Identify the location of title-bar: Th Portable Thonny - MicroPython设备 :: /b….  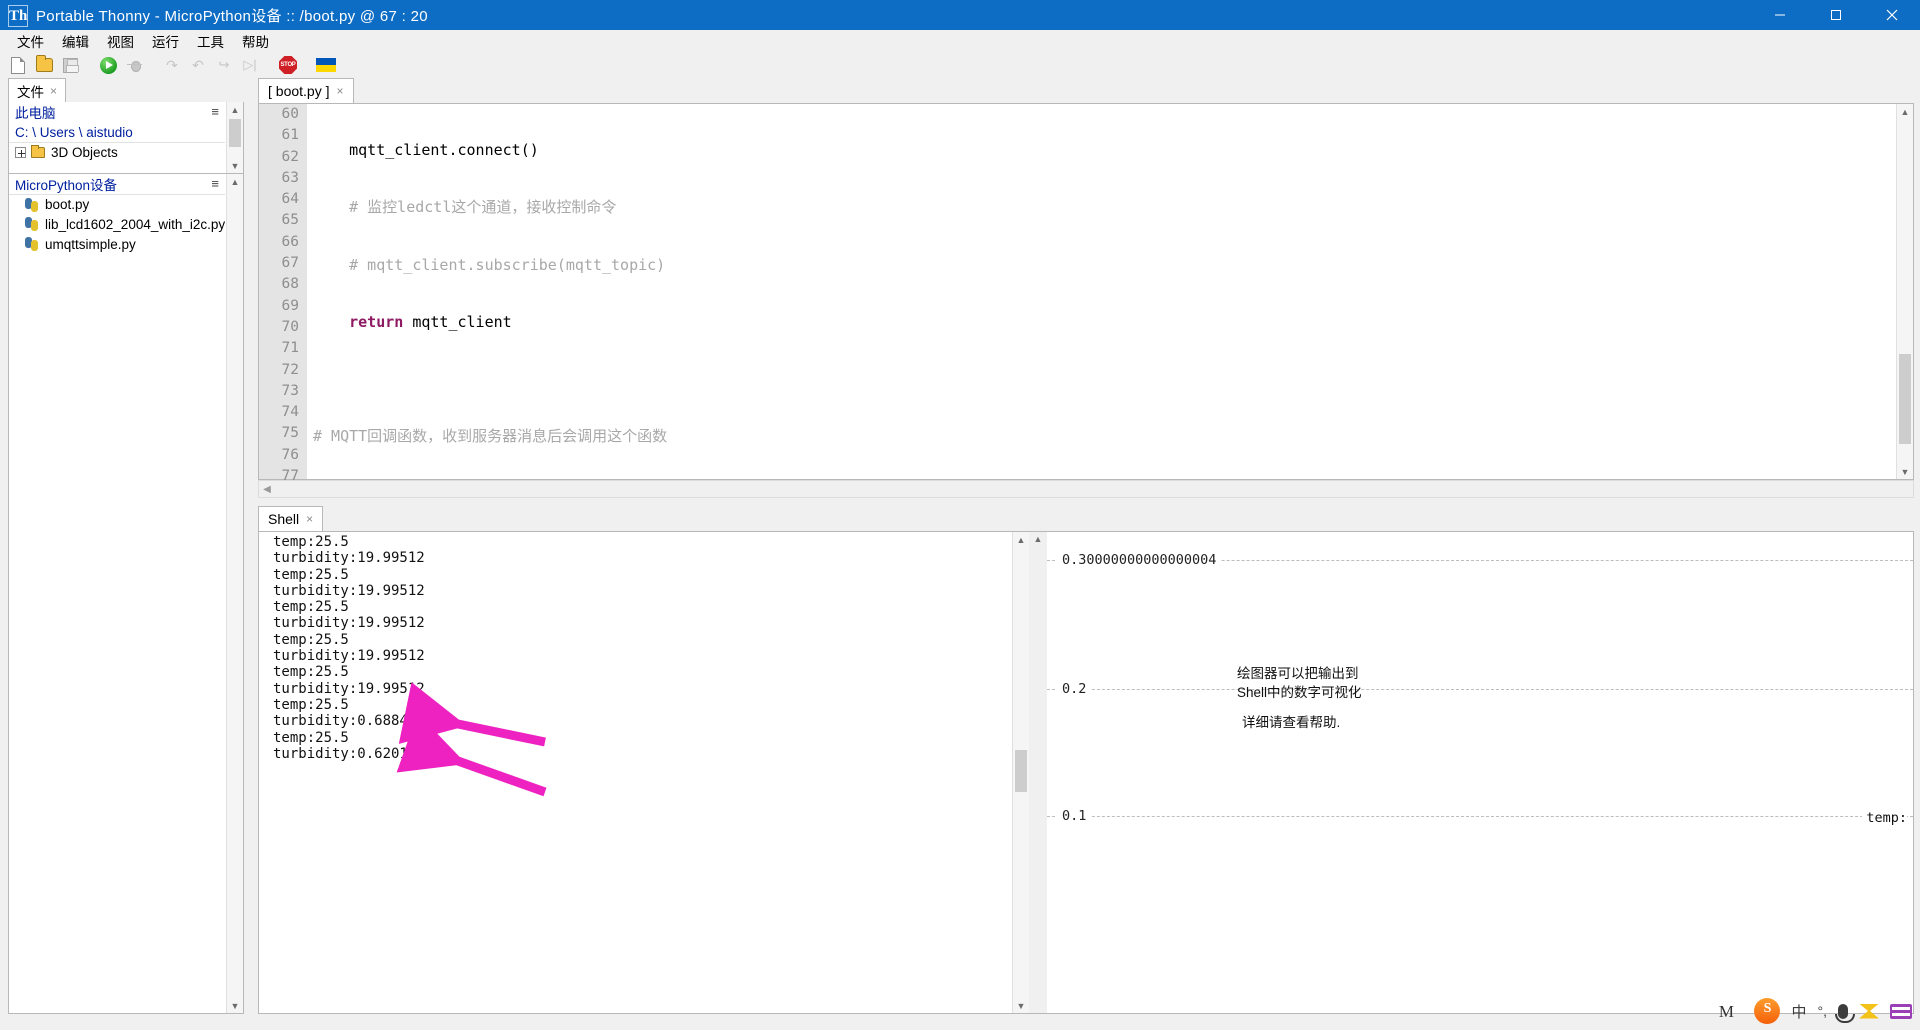
(960, 15).